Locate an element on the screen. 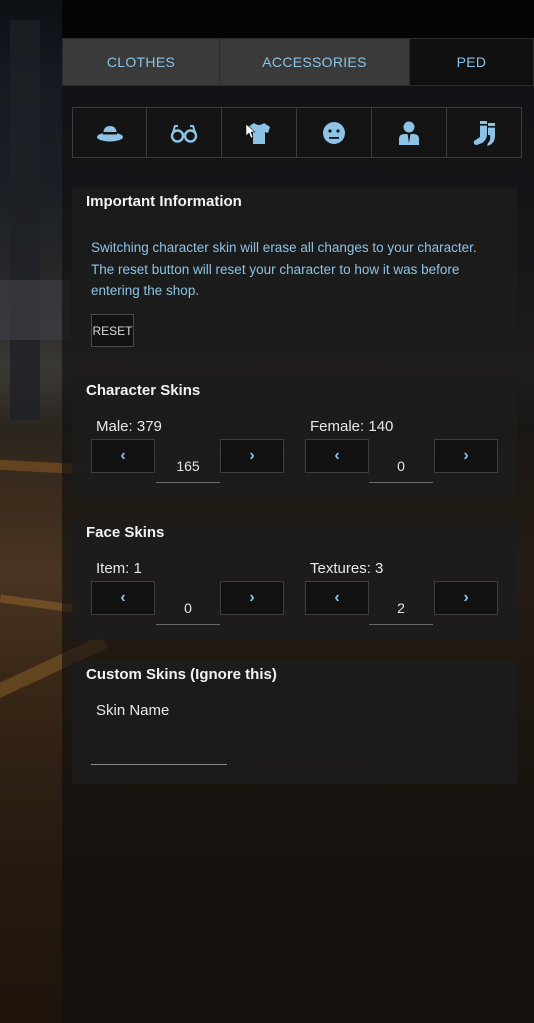 Image resolution: width=534 pixels, height=1023 pixels. ped-icon is located at coordinates (409, 133).